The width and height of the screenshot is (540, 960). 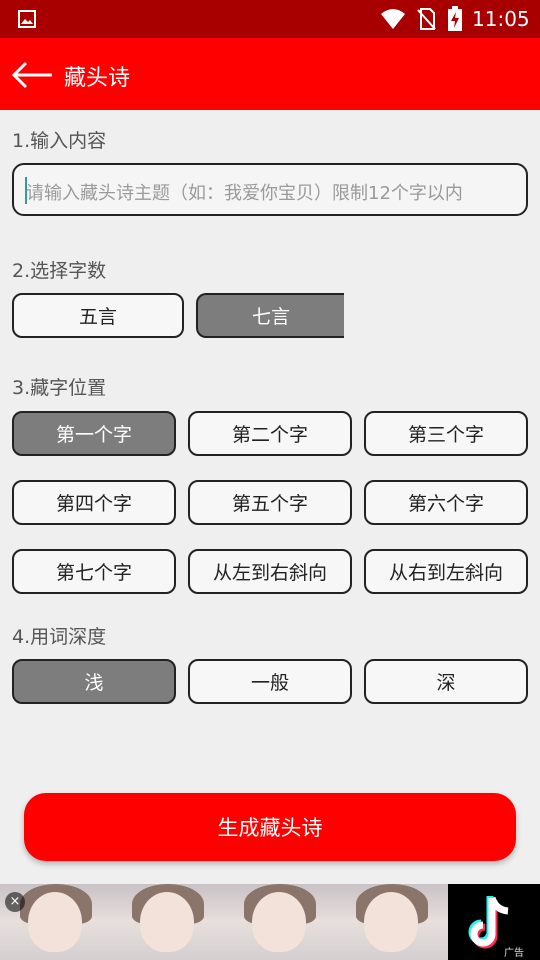 What do you see at coordinates (32, 75) in the screenshot?
I see `back-arrow-icon` at bounding box center [32, 75].